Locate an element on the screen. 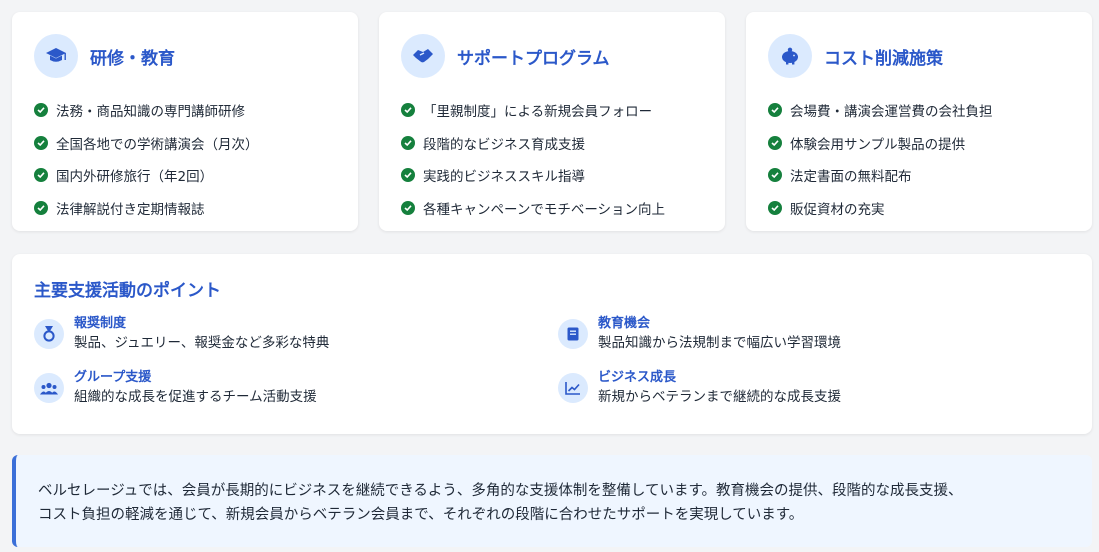  point-desc: 製品知識から法規制まで幅広い学習環境 is located at coordinates (719, 343).